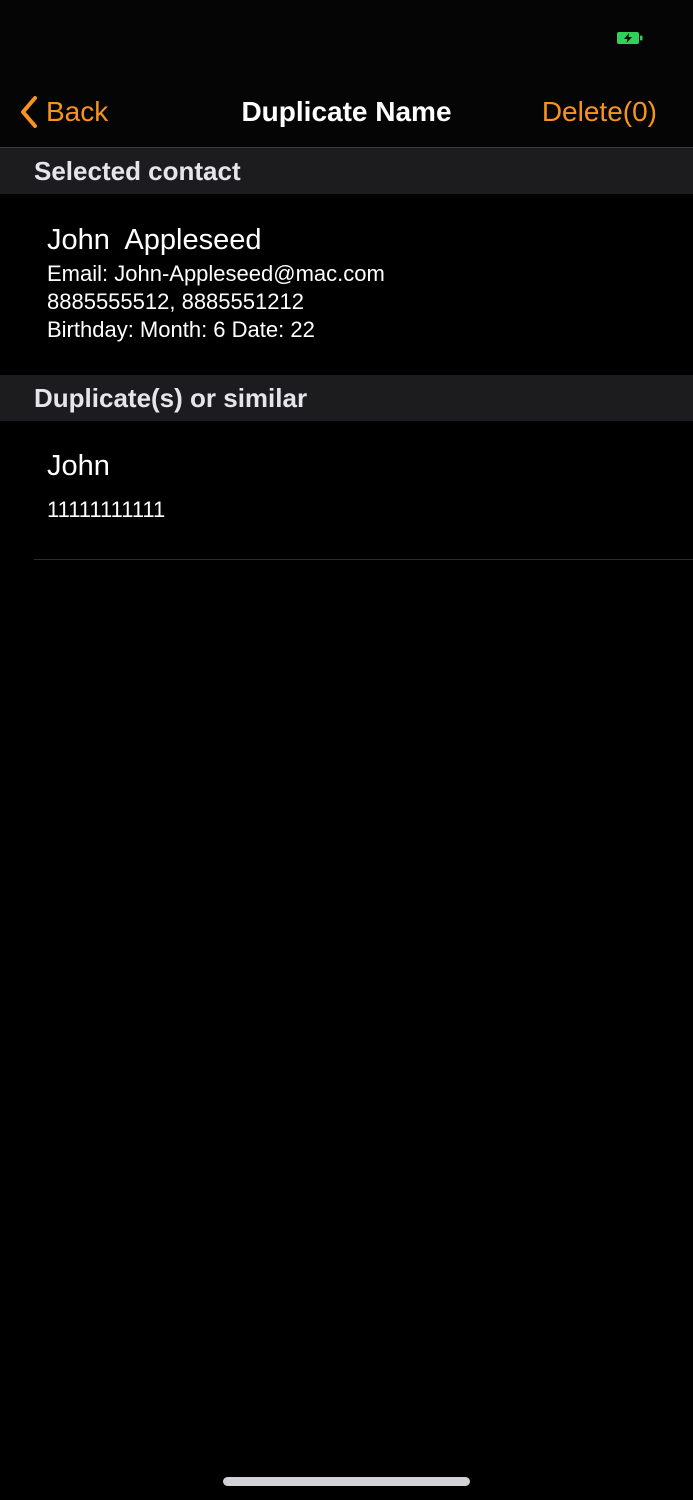  I want to click on row-separator, so click(363, 559).